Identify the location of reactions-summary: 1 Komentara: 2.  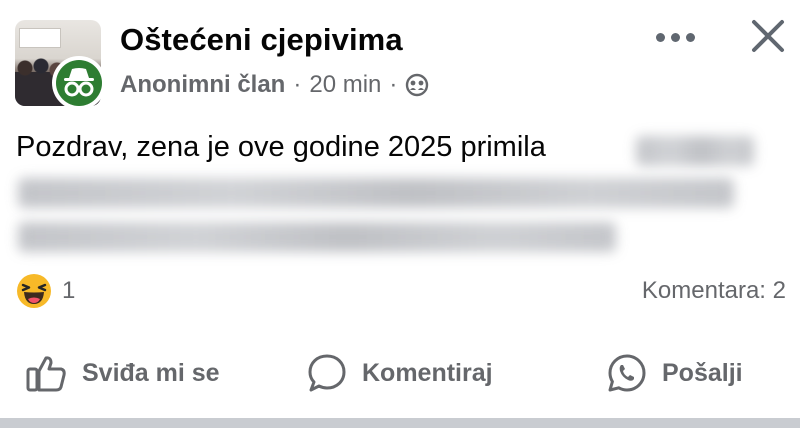
(401, 292).